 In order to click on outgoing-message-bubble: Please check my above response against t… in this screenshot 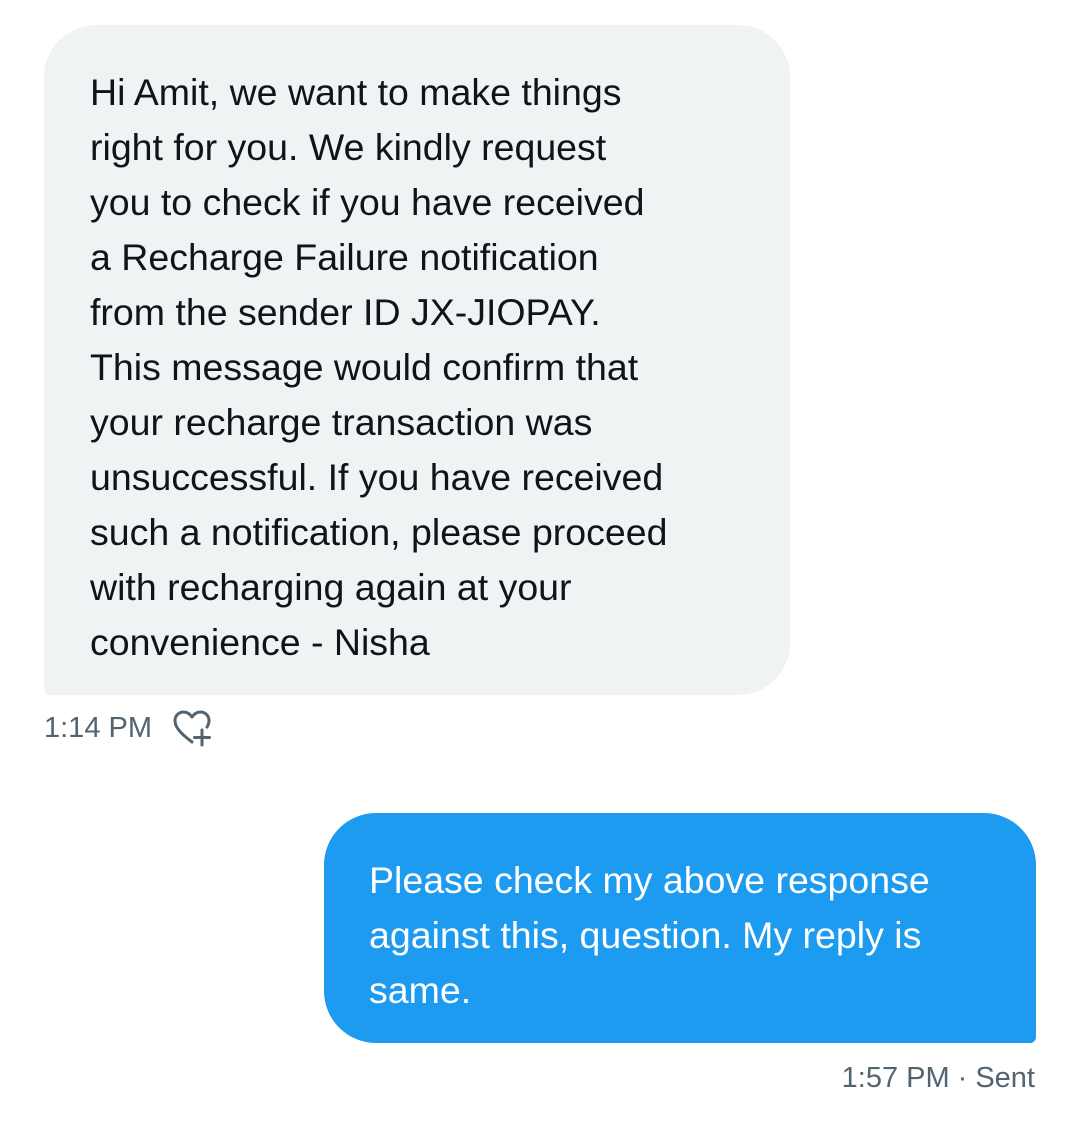, I will do `click(680, 928)`.